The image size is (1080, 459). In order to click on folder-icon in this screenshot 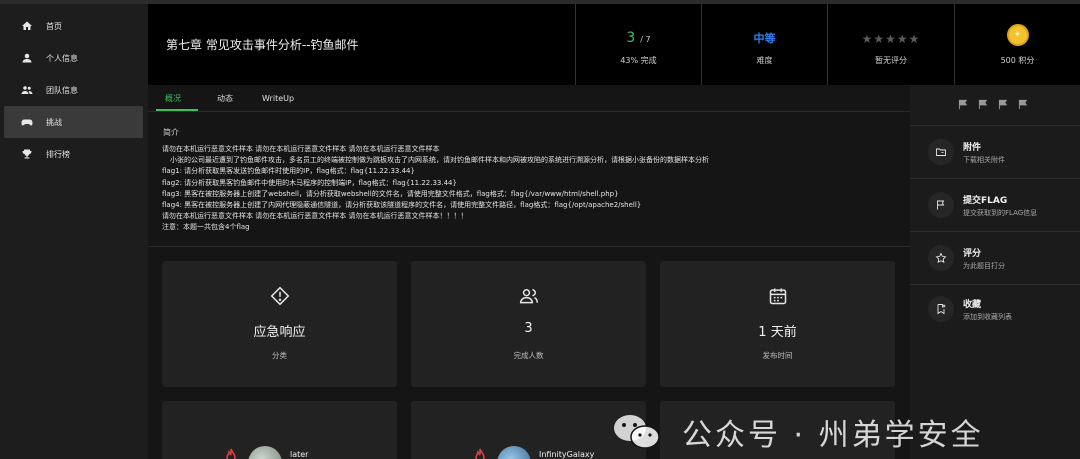, I will do `click(941, 152)`.